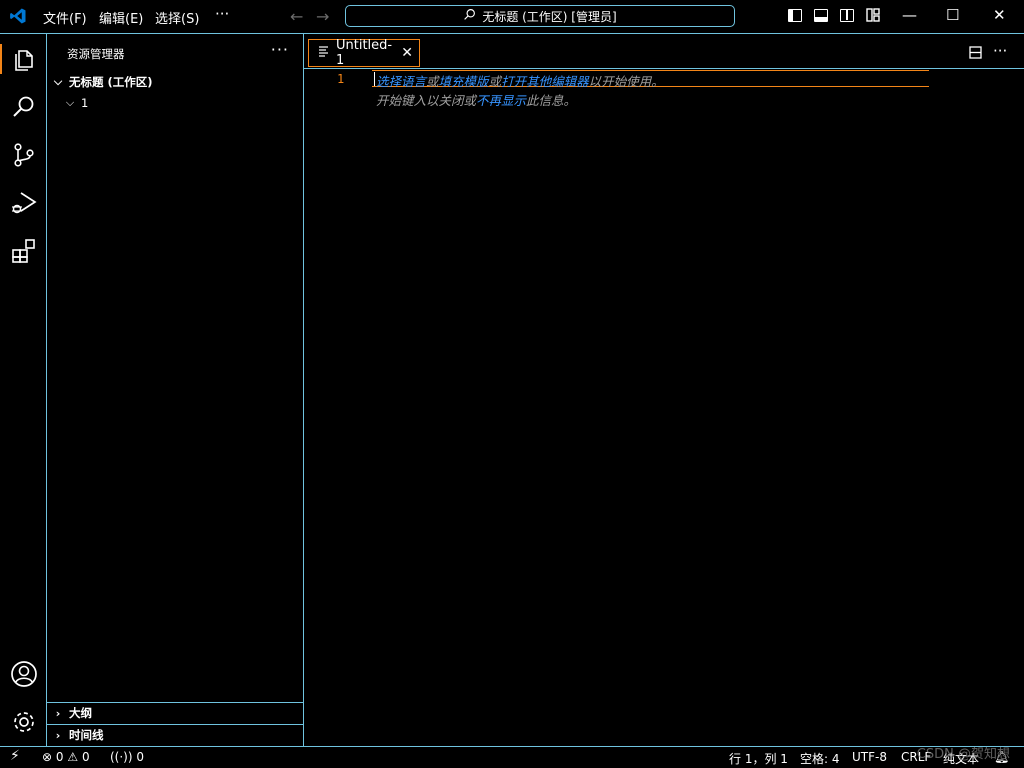  I want to click on back-arrow-icon: ←, so click(296, 16).